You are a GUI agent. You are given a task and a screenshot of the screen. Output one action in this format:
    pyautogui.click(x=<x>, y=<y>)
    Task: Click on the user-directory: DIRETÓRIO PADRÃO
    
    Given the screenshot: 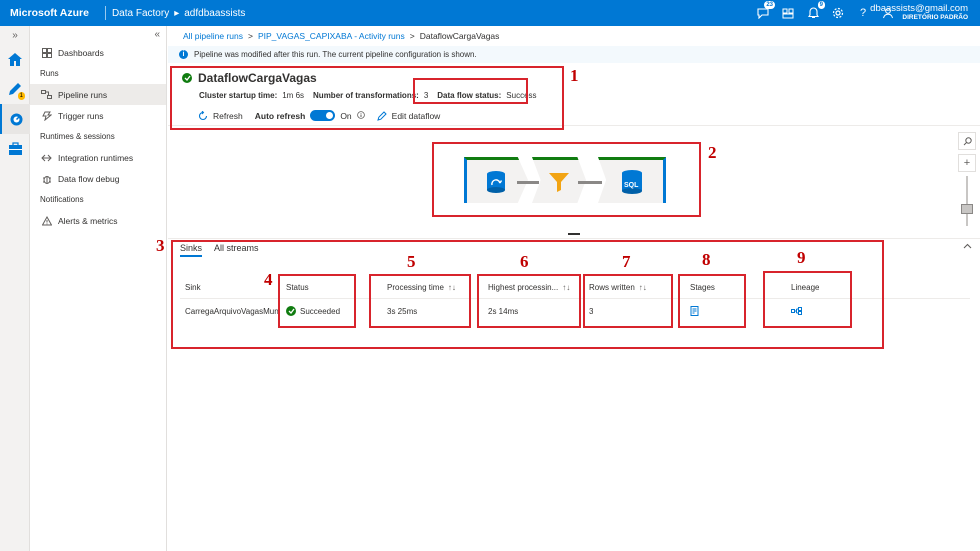 What is the action you would take?
    pyautogui.click(x=935, y=17)
    